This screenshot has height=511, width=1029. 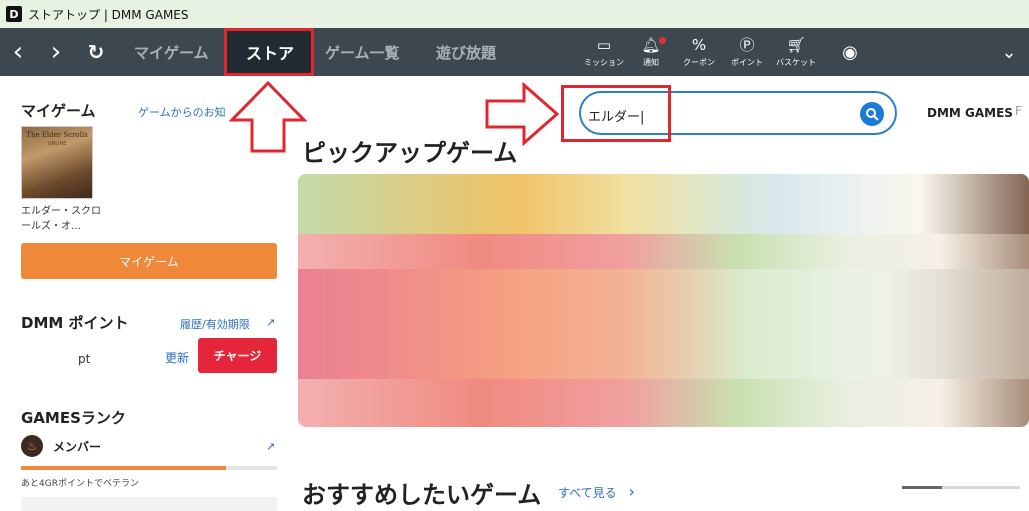 What do you see at coordinates (149, 261) in the screenshot?
I see `mygame-button: マイゲーム` at bounding box center [149, 261].